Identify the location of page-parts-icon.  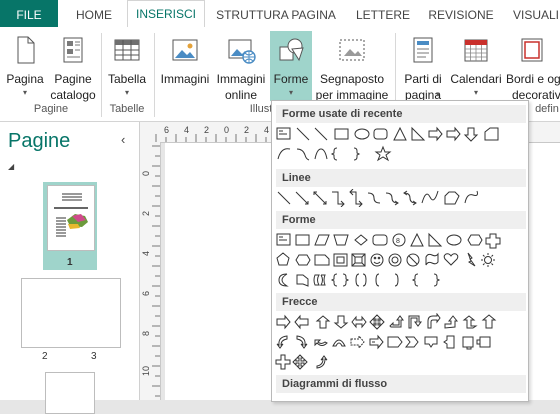
(423, 50).